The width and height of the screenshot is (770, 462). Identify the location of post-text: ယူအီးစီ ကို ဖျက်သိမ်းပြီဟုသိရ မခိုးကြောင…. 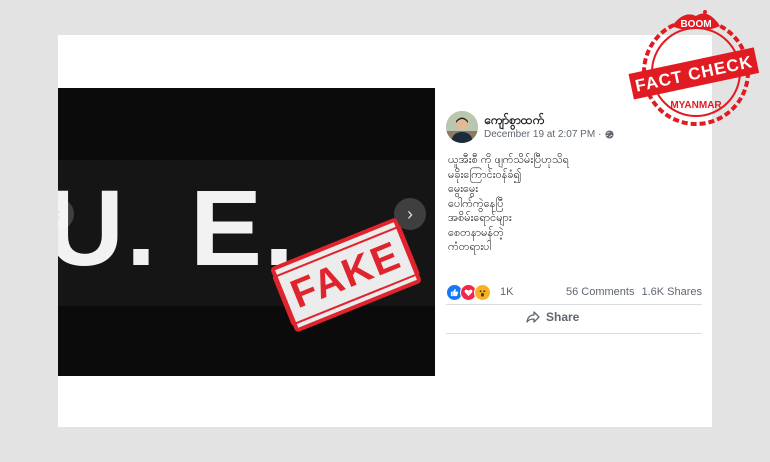
(573, 204).